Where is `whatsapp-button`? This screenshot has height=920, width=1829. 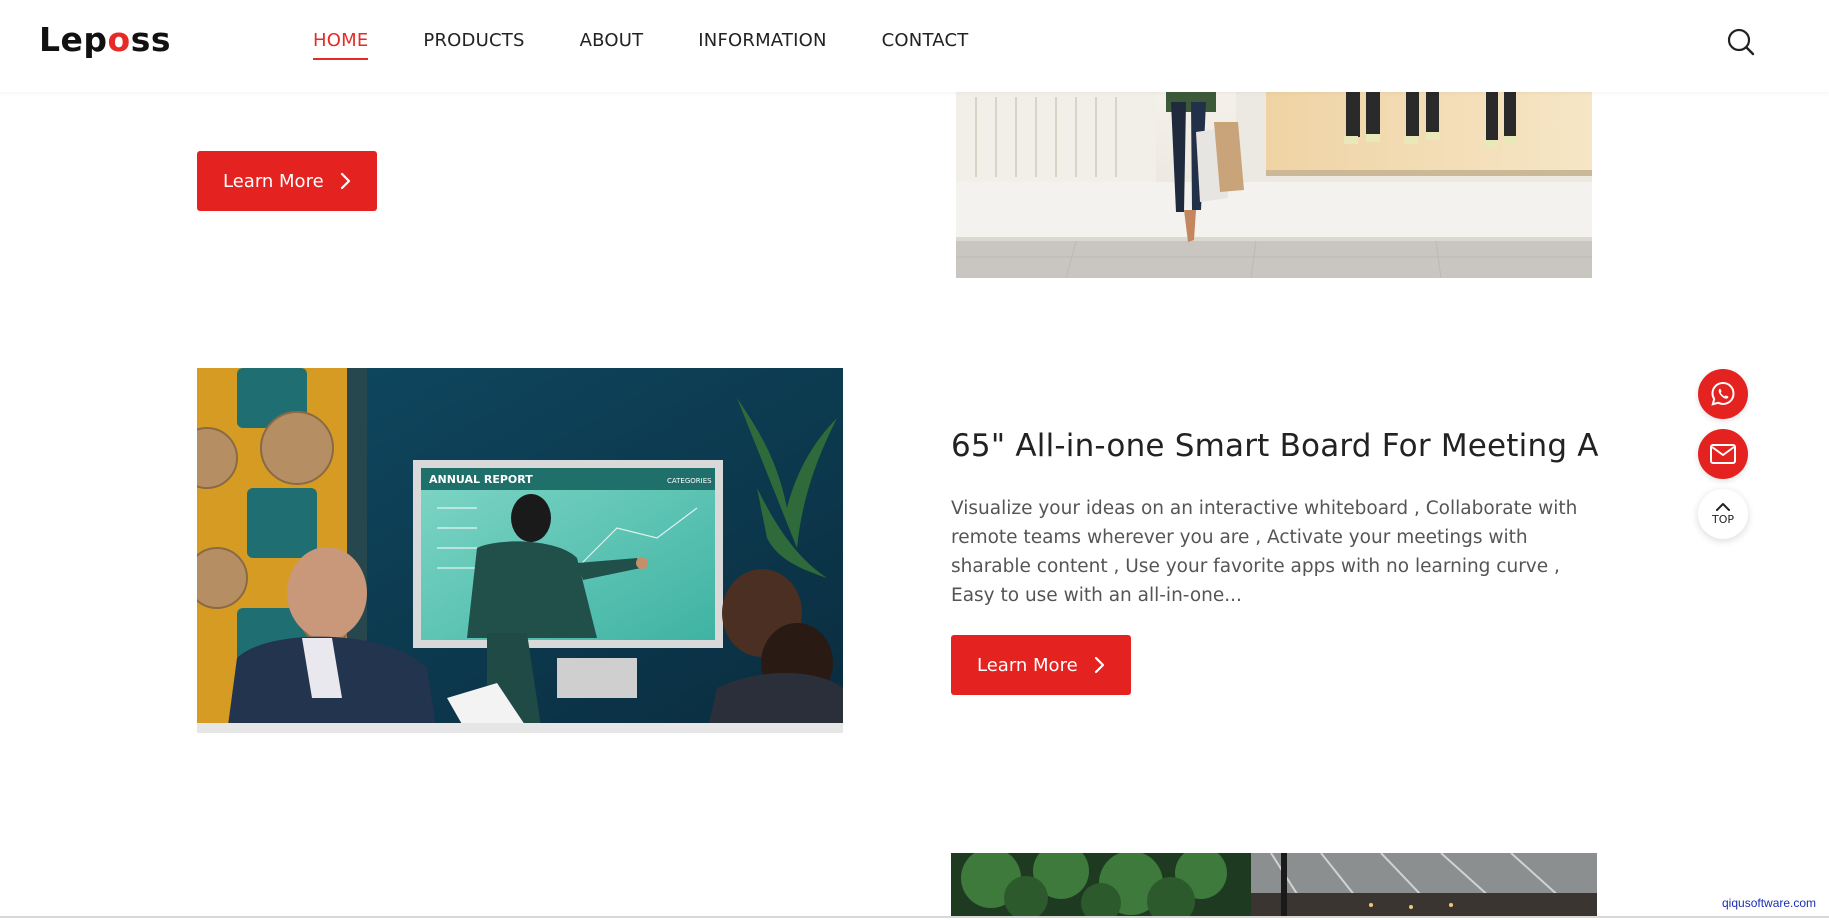
whatsapp-button is located at coordinates (1723, 394).